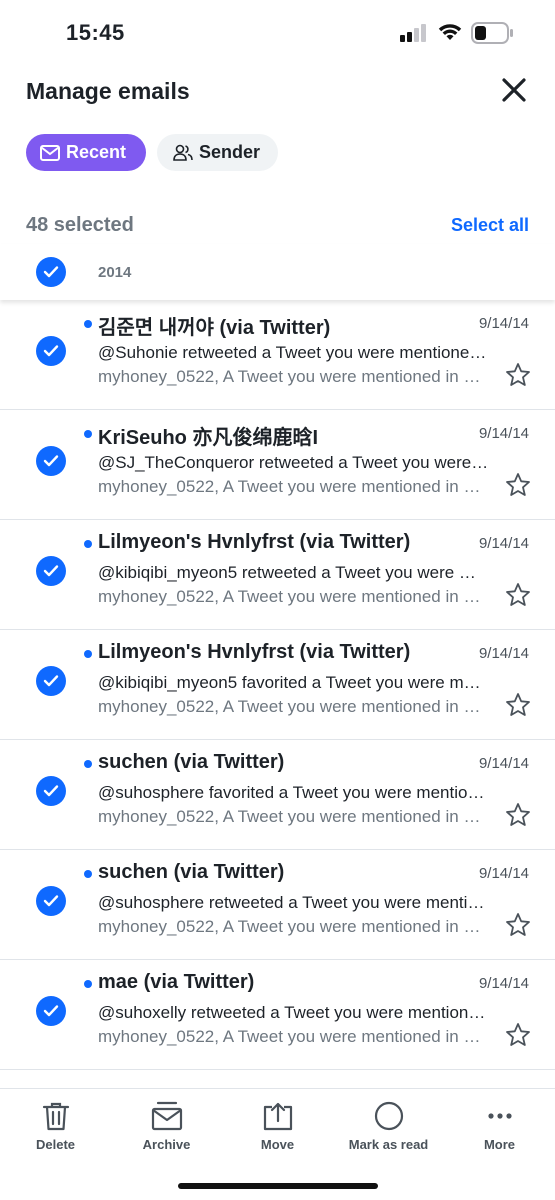  Describe the element at coordinates (490, 225) in the screenshot. I see `select-all-button: Select all` at that location.